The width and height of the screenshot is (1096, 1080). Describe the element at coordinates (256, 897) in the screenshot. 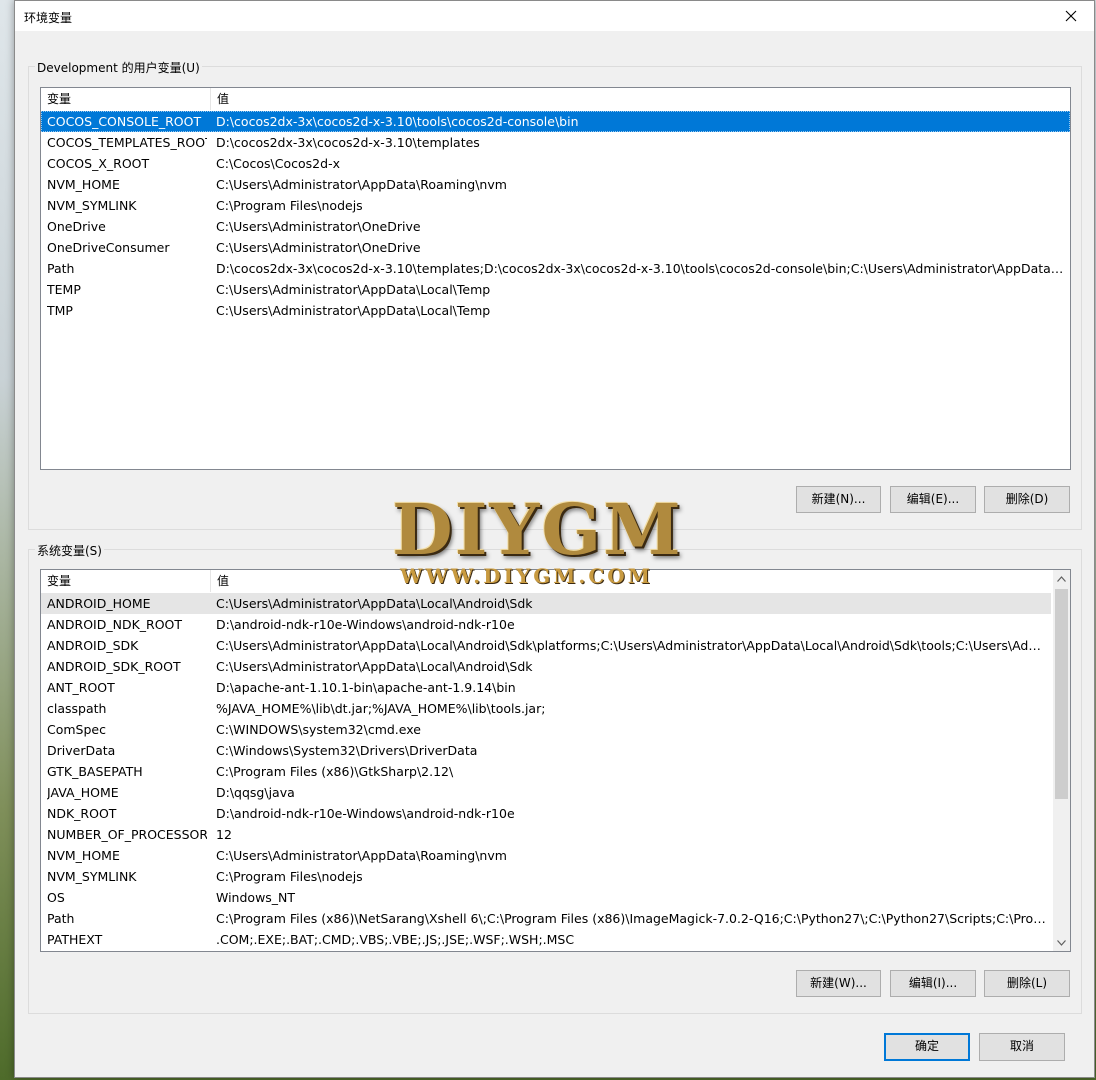

I see `variable-value-cell: Windows_NT` at that location.